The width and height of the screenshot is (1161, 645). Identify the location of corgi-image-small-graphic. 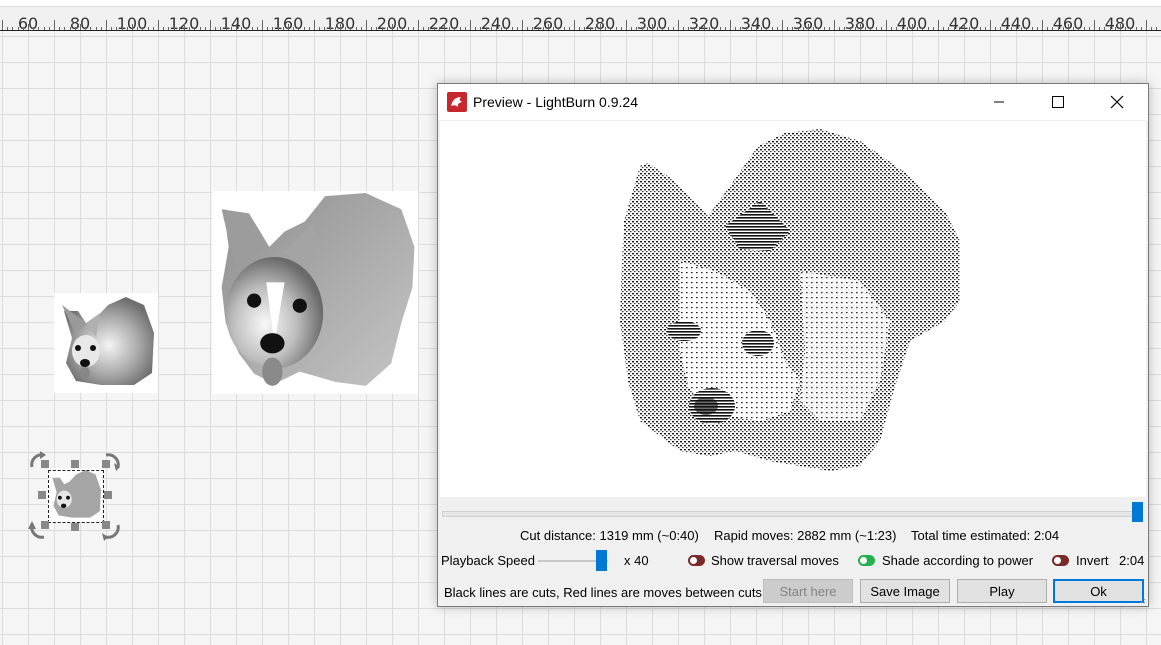
(108, 341).